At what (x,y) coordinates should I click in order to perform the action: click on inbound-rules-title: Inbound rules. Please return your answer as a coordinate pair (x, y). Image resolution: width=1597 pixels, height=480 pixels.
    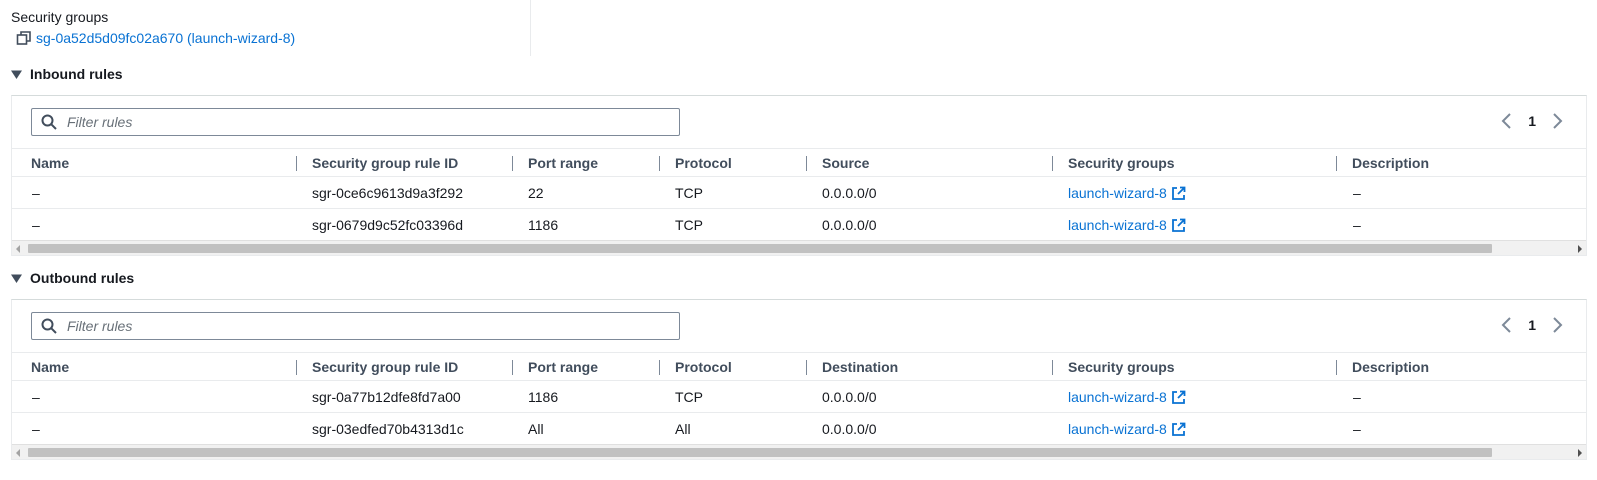
    Looking at the image, I should click on (76, 74).